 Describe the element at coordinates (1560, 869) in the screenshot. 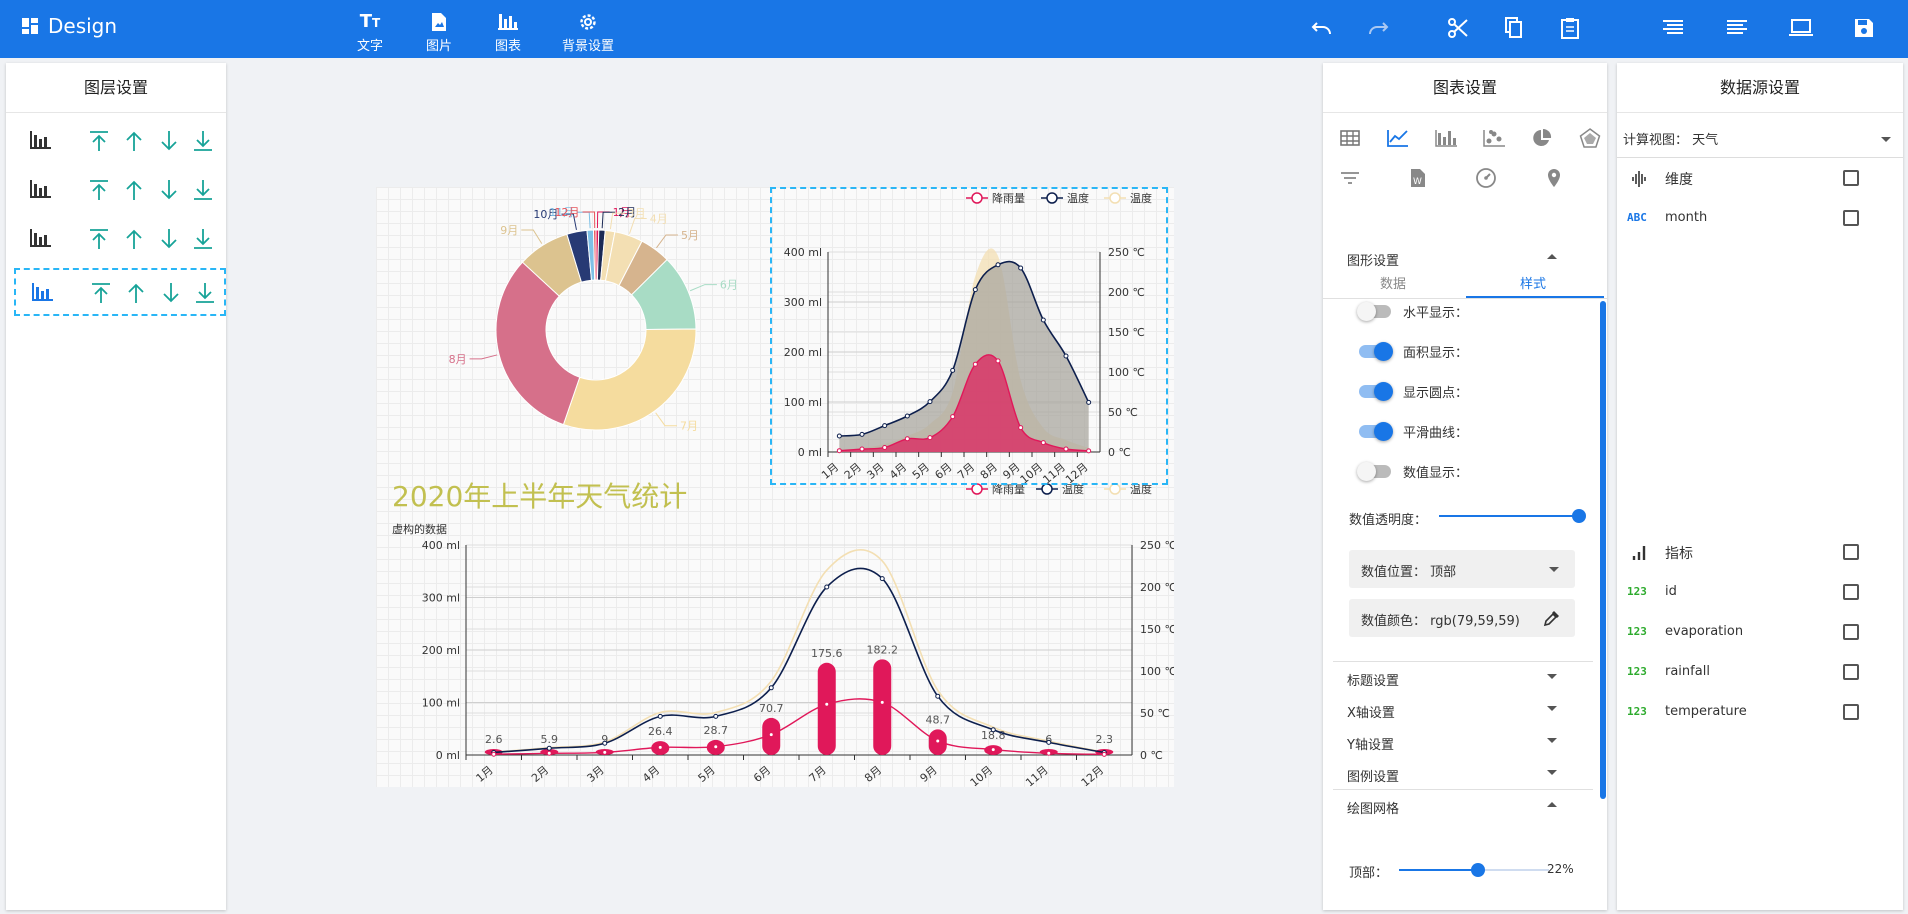

I see `top-margin-value: 22%` at that location.